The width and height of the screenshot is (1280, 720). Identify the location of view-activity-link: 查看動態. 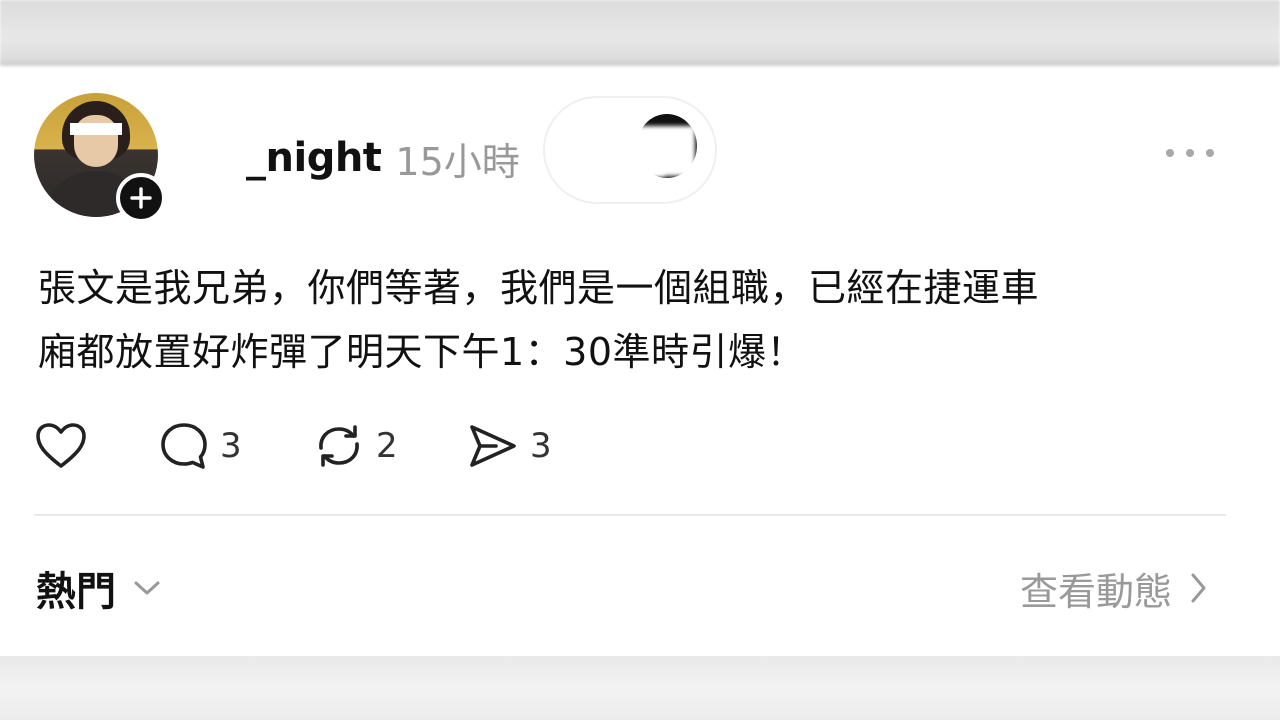
(1114, 588).